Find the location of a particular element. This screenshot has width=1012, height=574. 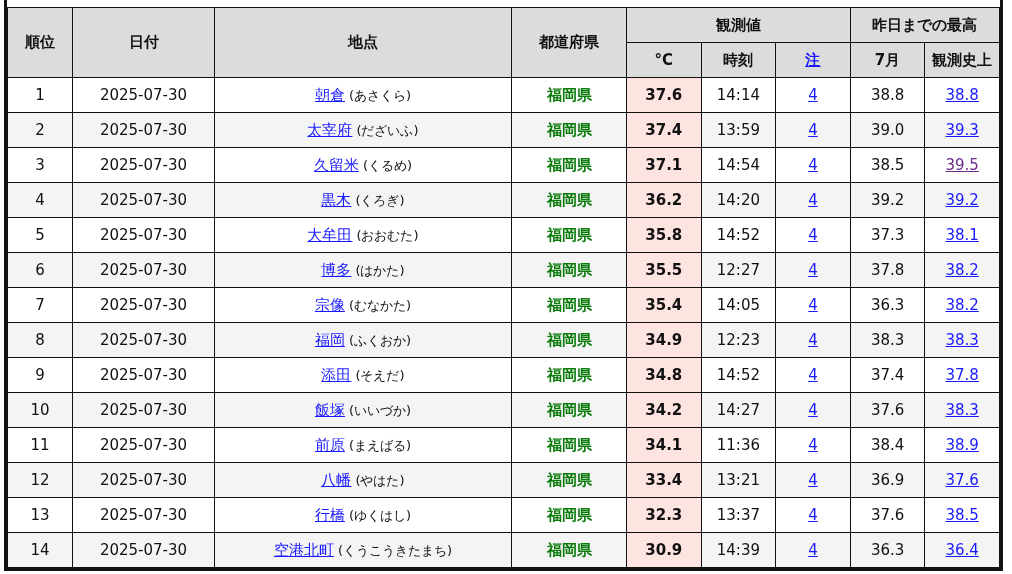

column-header: 時刻 is located at coordinates (738, 60).